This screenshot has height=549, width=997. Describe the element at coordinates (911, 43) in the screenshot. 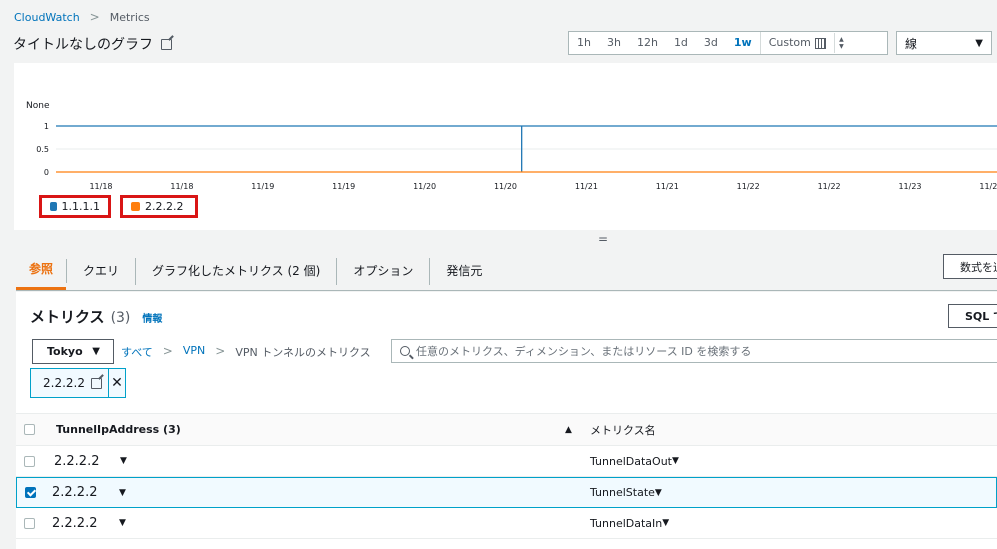

I see `graph-type-value: 線` at that location.